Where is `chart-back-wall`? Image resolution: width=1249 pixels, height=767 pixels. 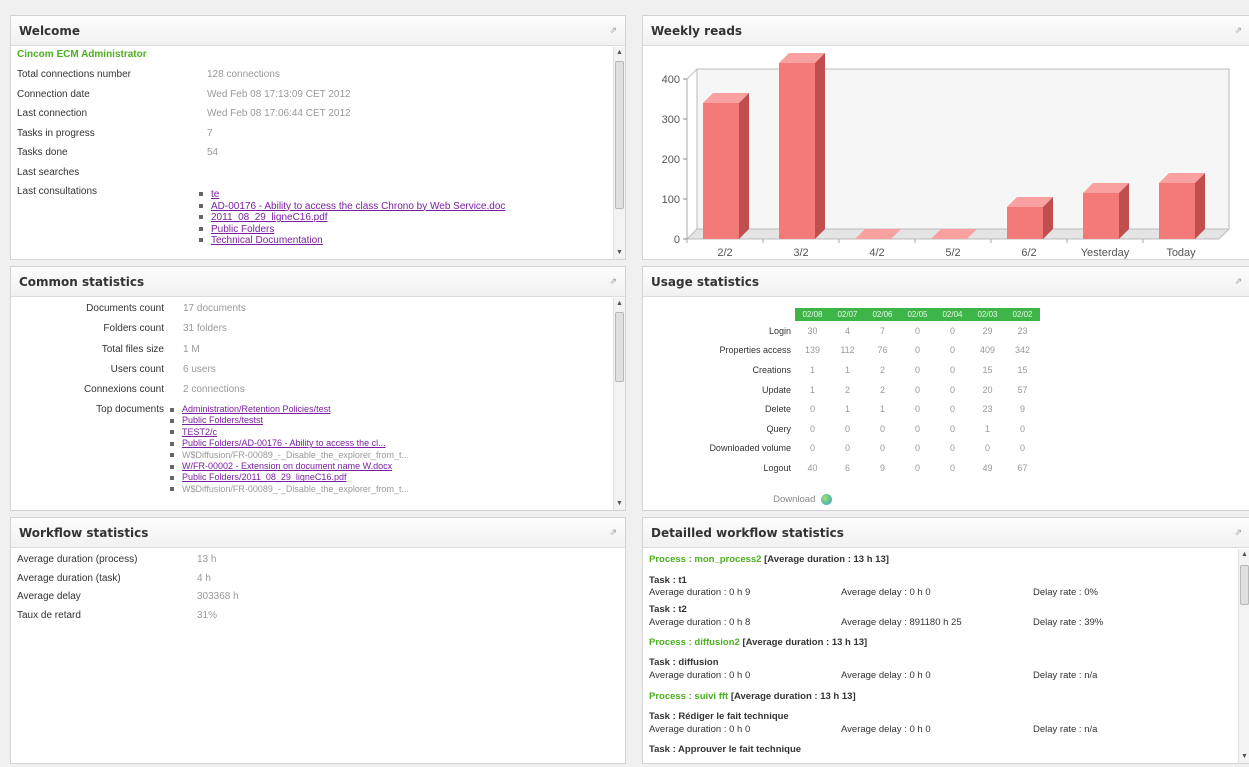 chart-back-wall is located at coordinates (963, 149).